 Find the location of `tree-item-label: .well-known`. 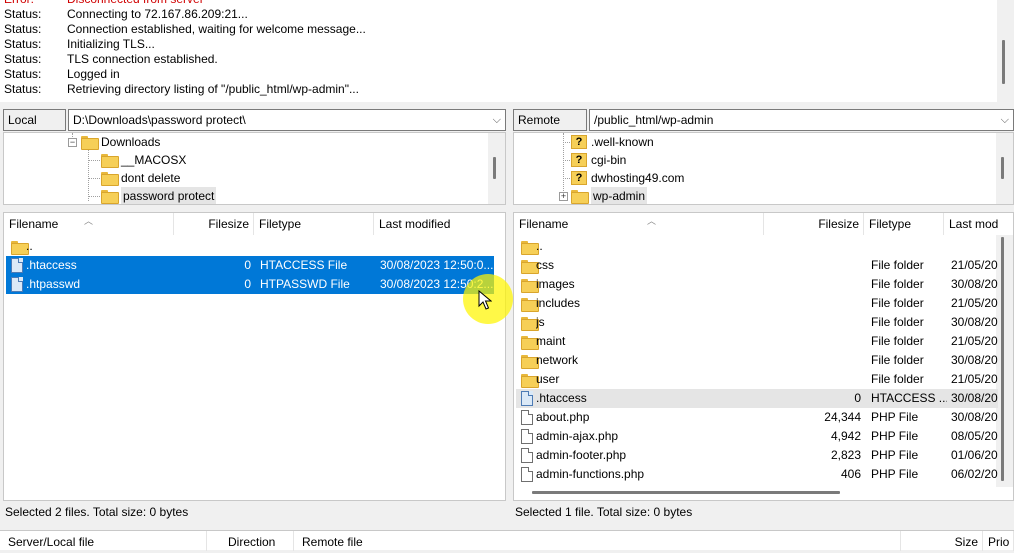

tree-item-label: .well-known is located at coordinates (622, 142).